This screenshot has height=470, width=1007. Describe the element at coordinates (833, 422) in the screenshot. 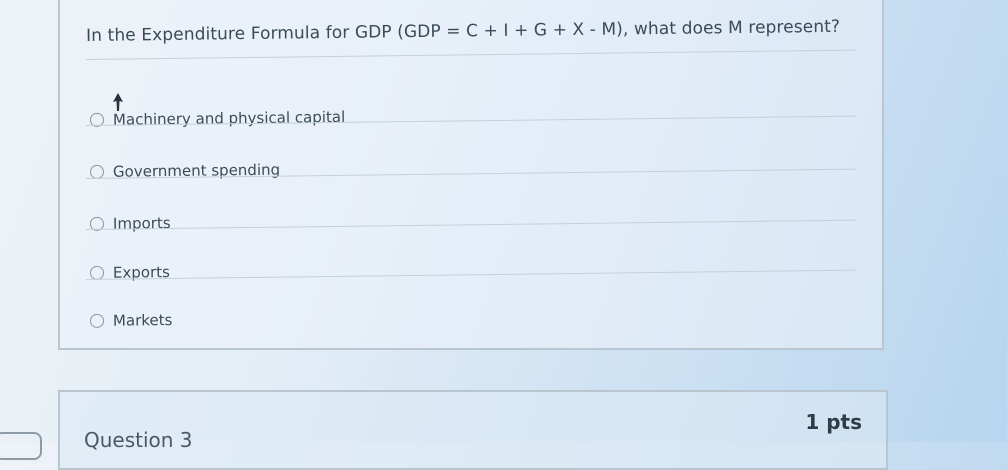

I see `points-badge: 1 pts` at that location.